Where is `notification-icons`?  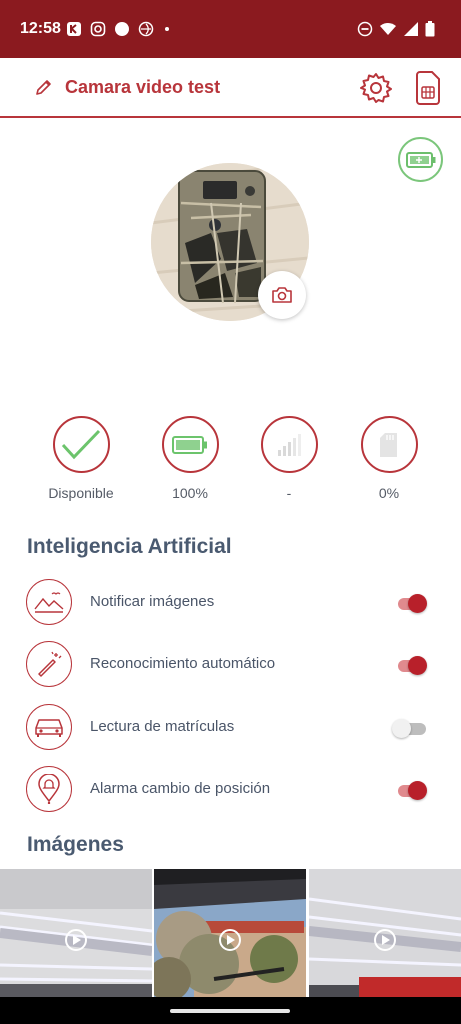
notification-icons is located at coordinates (119, 29).